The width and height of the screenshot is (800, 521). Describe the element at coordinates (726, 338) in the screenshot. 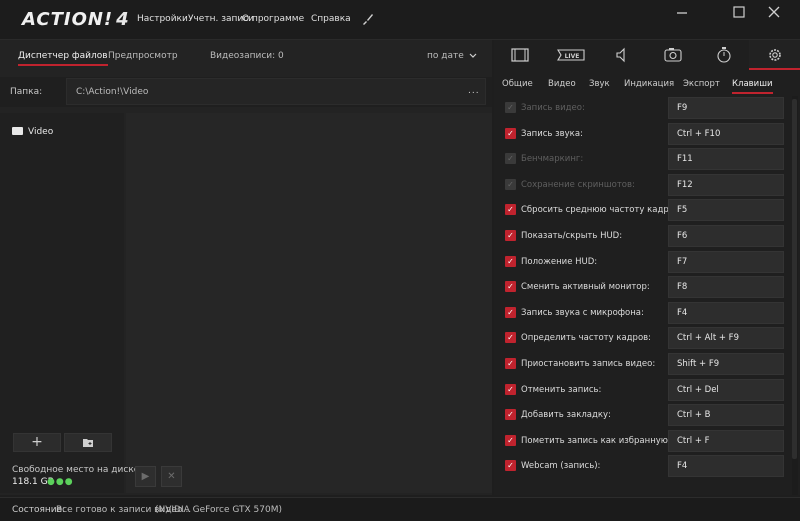

I see `hotkey-field: Ctrl + Alt + F9` at that location.